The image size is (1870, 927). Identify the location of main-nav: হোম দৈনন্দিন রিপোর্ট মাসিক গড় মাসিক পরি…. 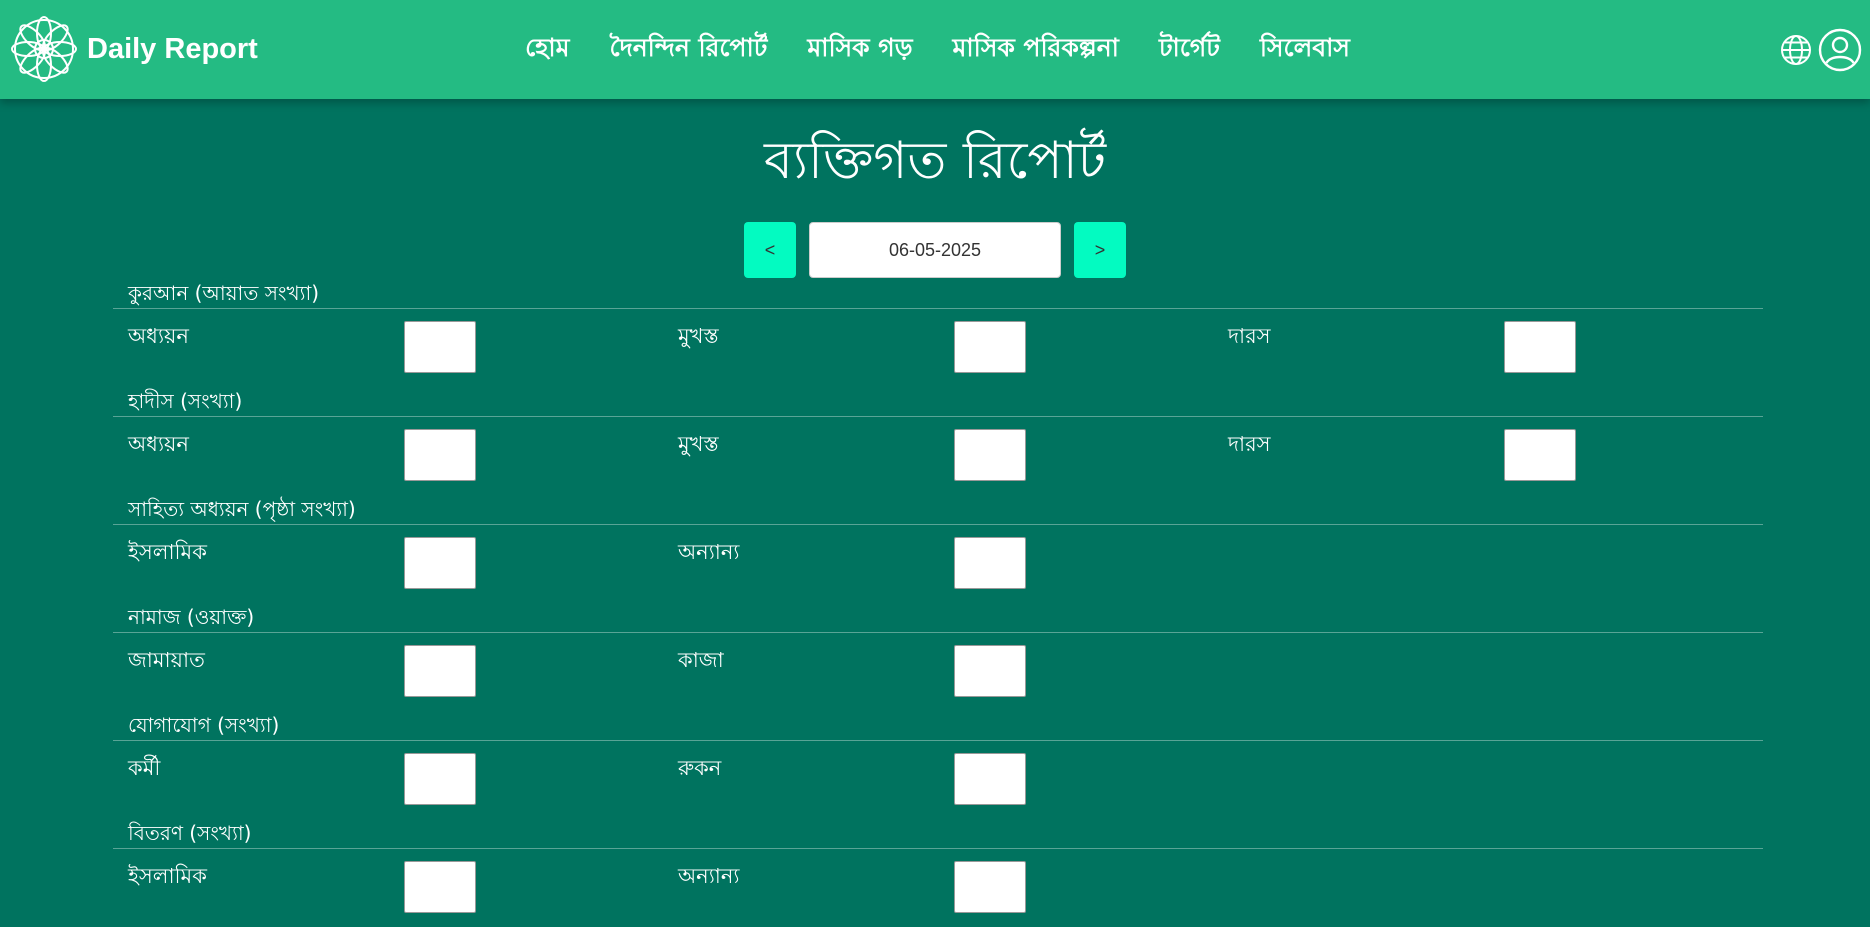
(935, 49).